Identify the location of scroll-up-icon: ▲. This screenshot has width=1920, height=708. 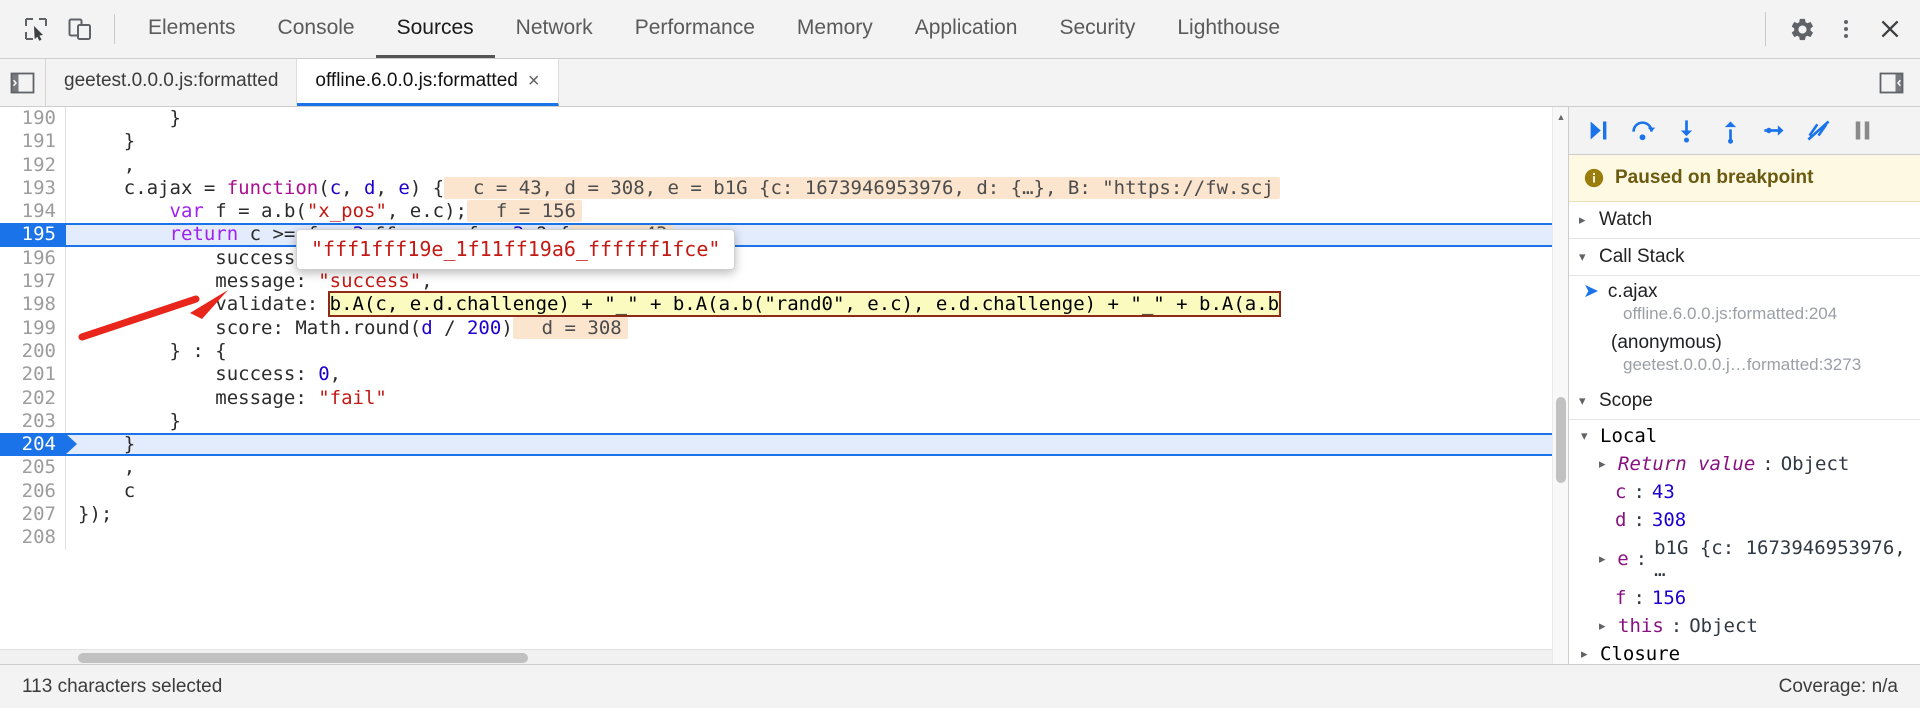
(1561, 117).